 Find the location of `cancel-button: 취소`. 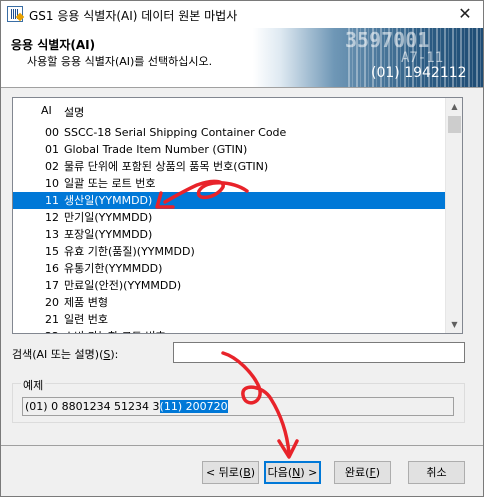

cancel-button: 취소 is located at coordinates (436, 472).